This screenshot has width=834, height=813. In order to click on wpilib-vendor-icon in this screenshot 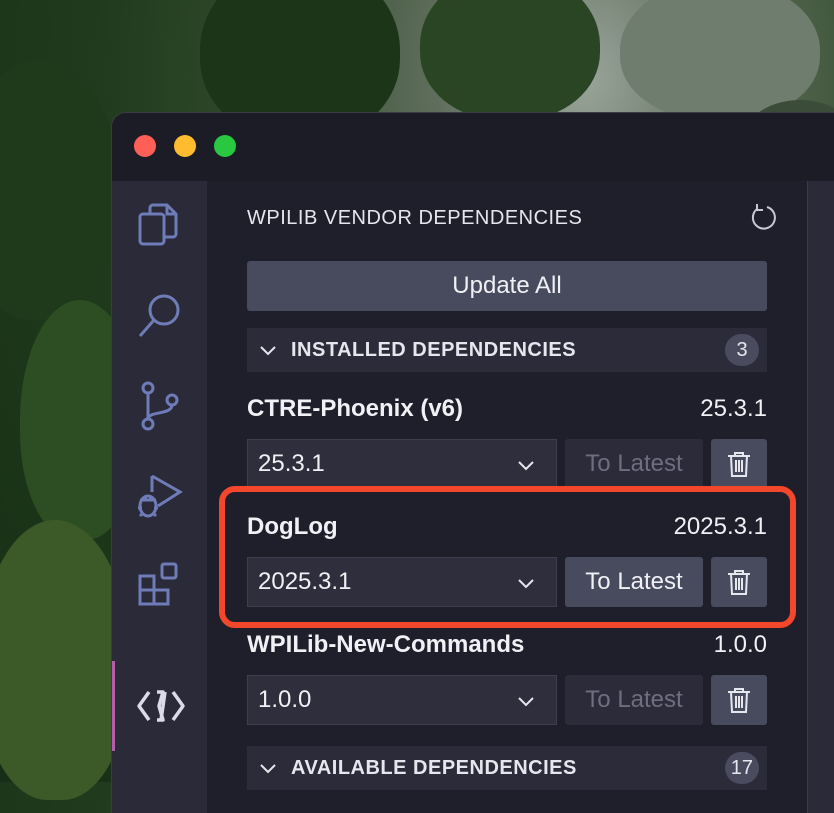, I will do `click(161, 706)`.